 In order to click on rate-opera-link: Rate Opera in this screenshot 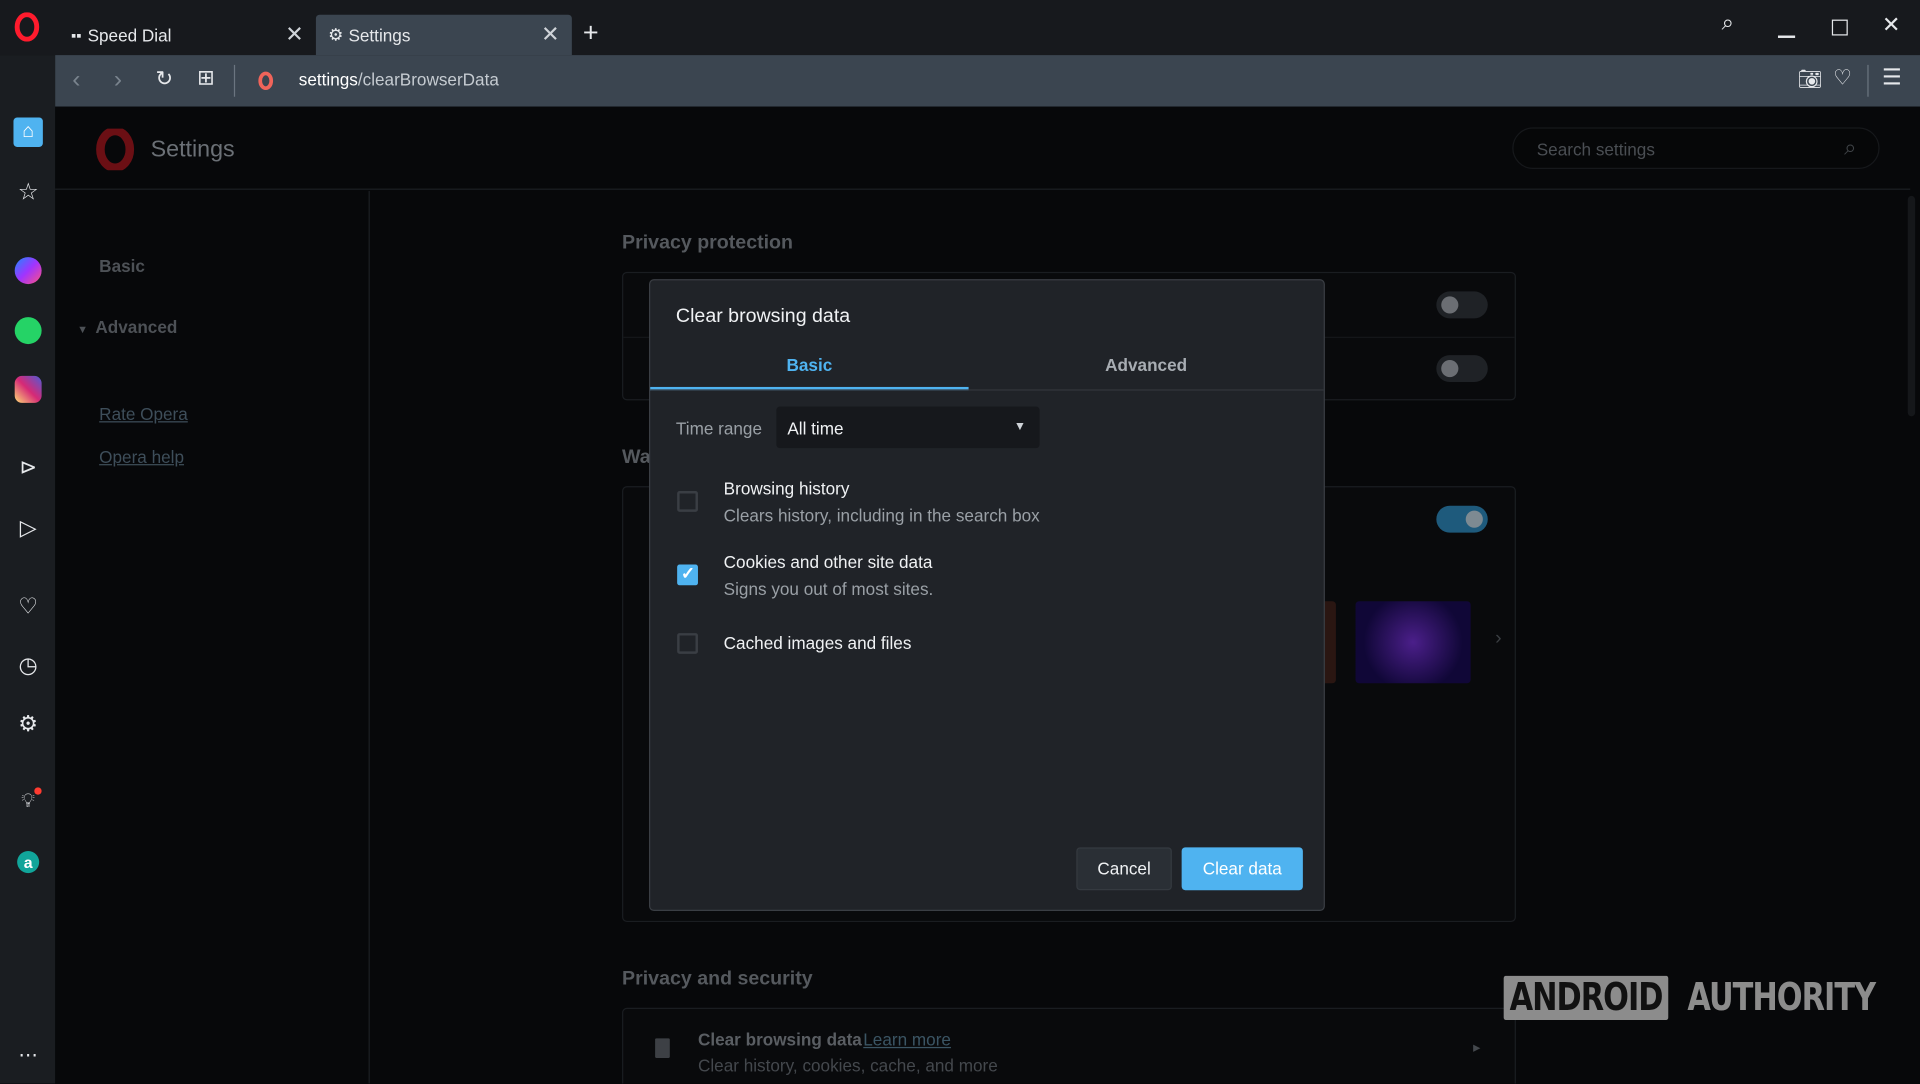, I will do `click(143, 414)`.